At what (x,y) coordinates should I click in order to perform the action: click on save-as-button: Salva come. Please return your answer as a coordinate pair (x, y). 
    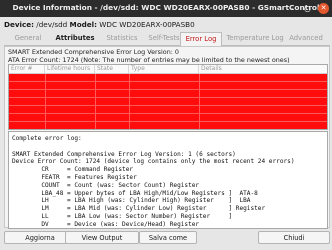
    Looking at the image, I should click on (168, 237).